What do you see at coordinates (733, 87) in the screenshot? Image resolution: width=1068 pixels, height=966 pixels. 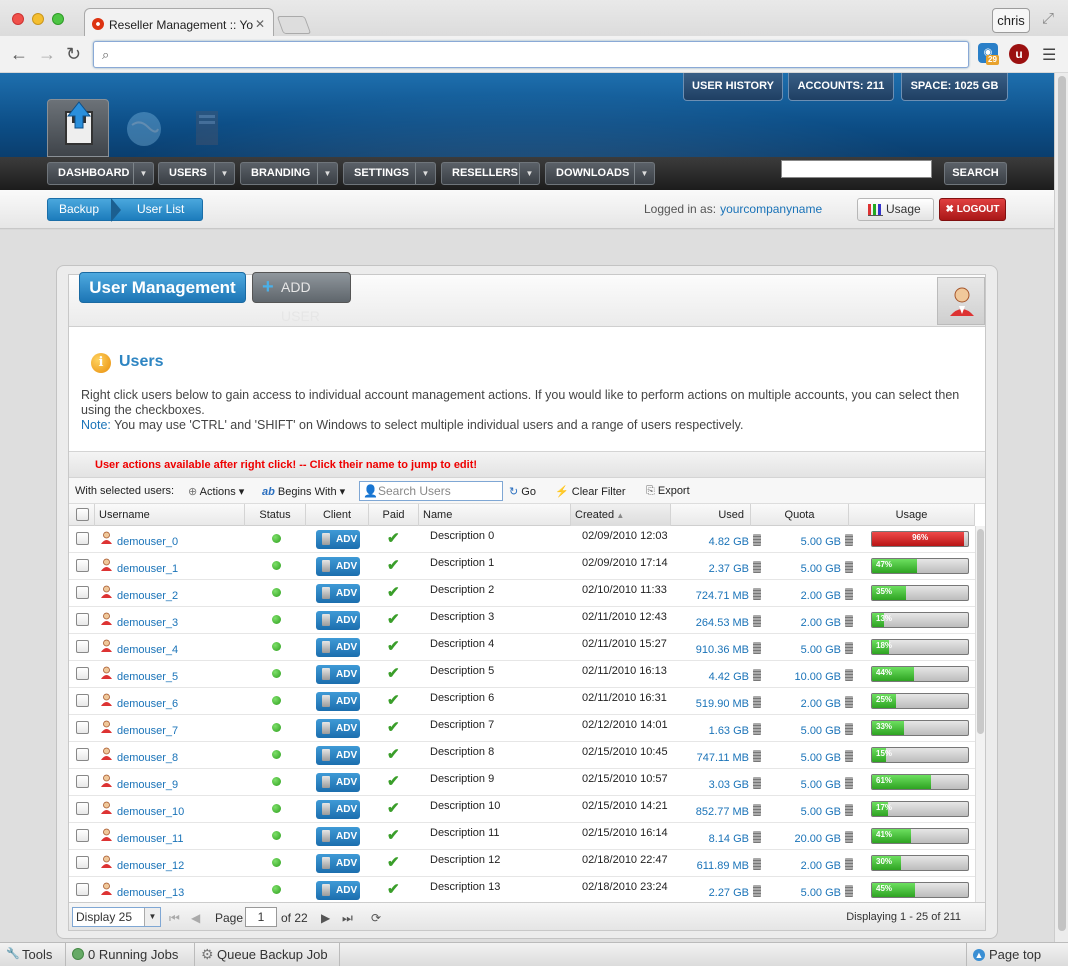 I see `user-history-button: USER HISTORY` at bounding box center [733, 87].